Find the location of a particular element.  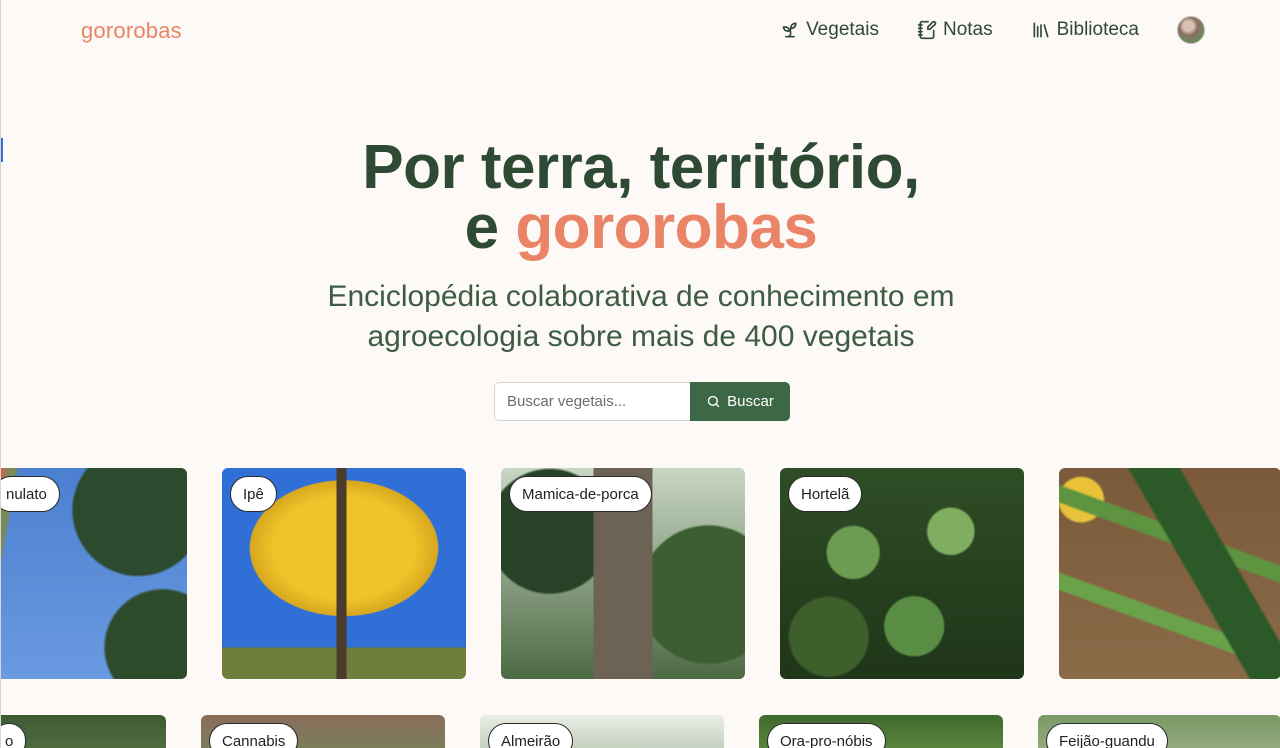

vegetable-card-label: Ipê is located at coordinates (253, 494).